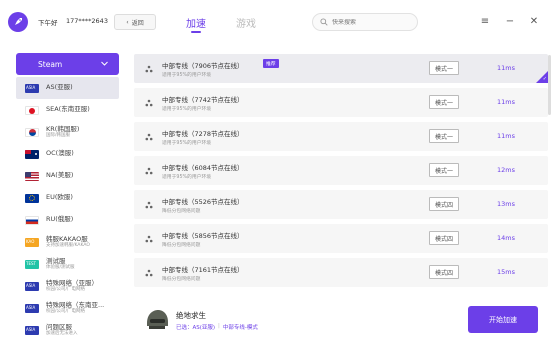 Image resolution: width=553 pixels, height=349 pixels. I want to click on scrollbar, so click(549, 85).